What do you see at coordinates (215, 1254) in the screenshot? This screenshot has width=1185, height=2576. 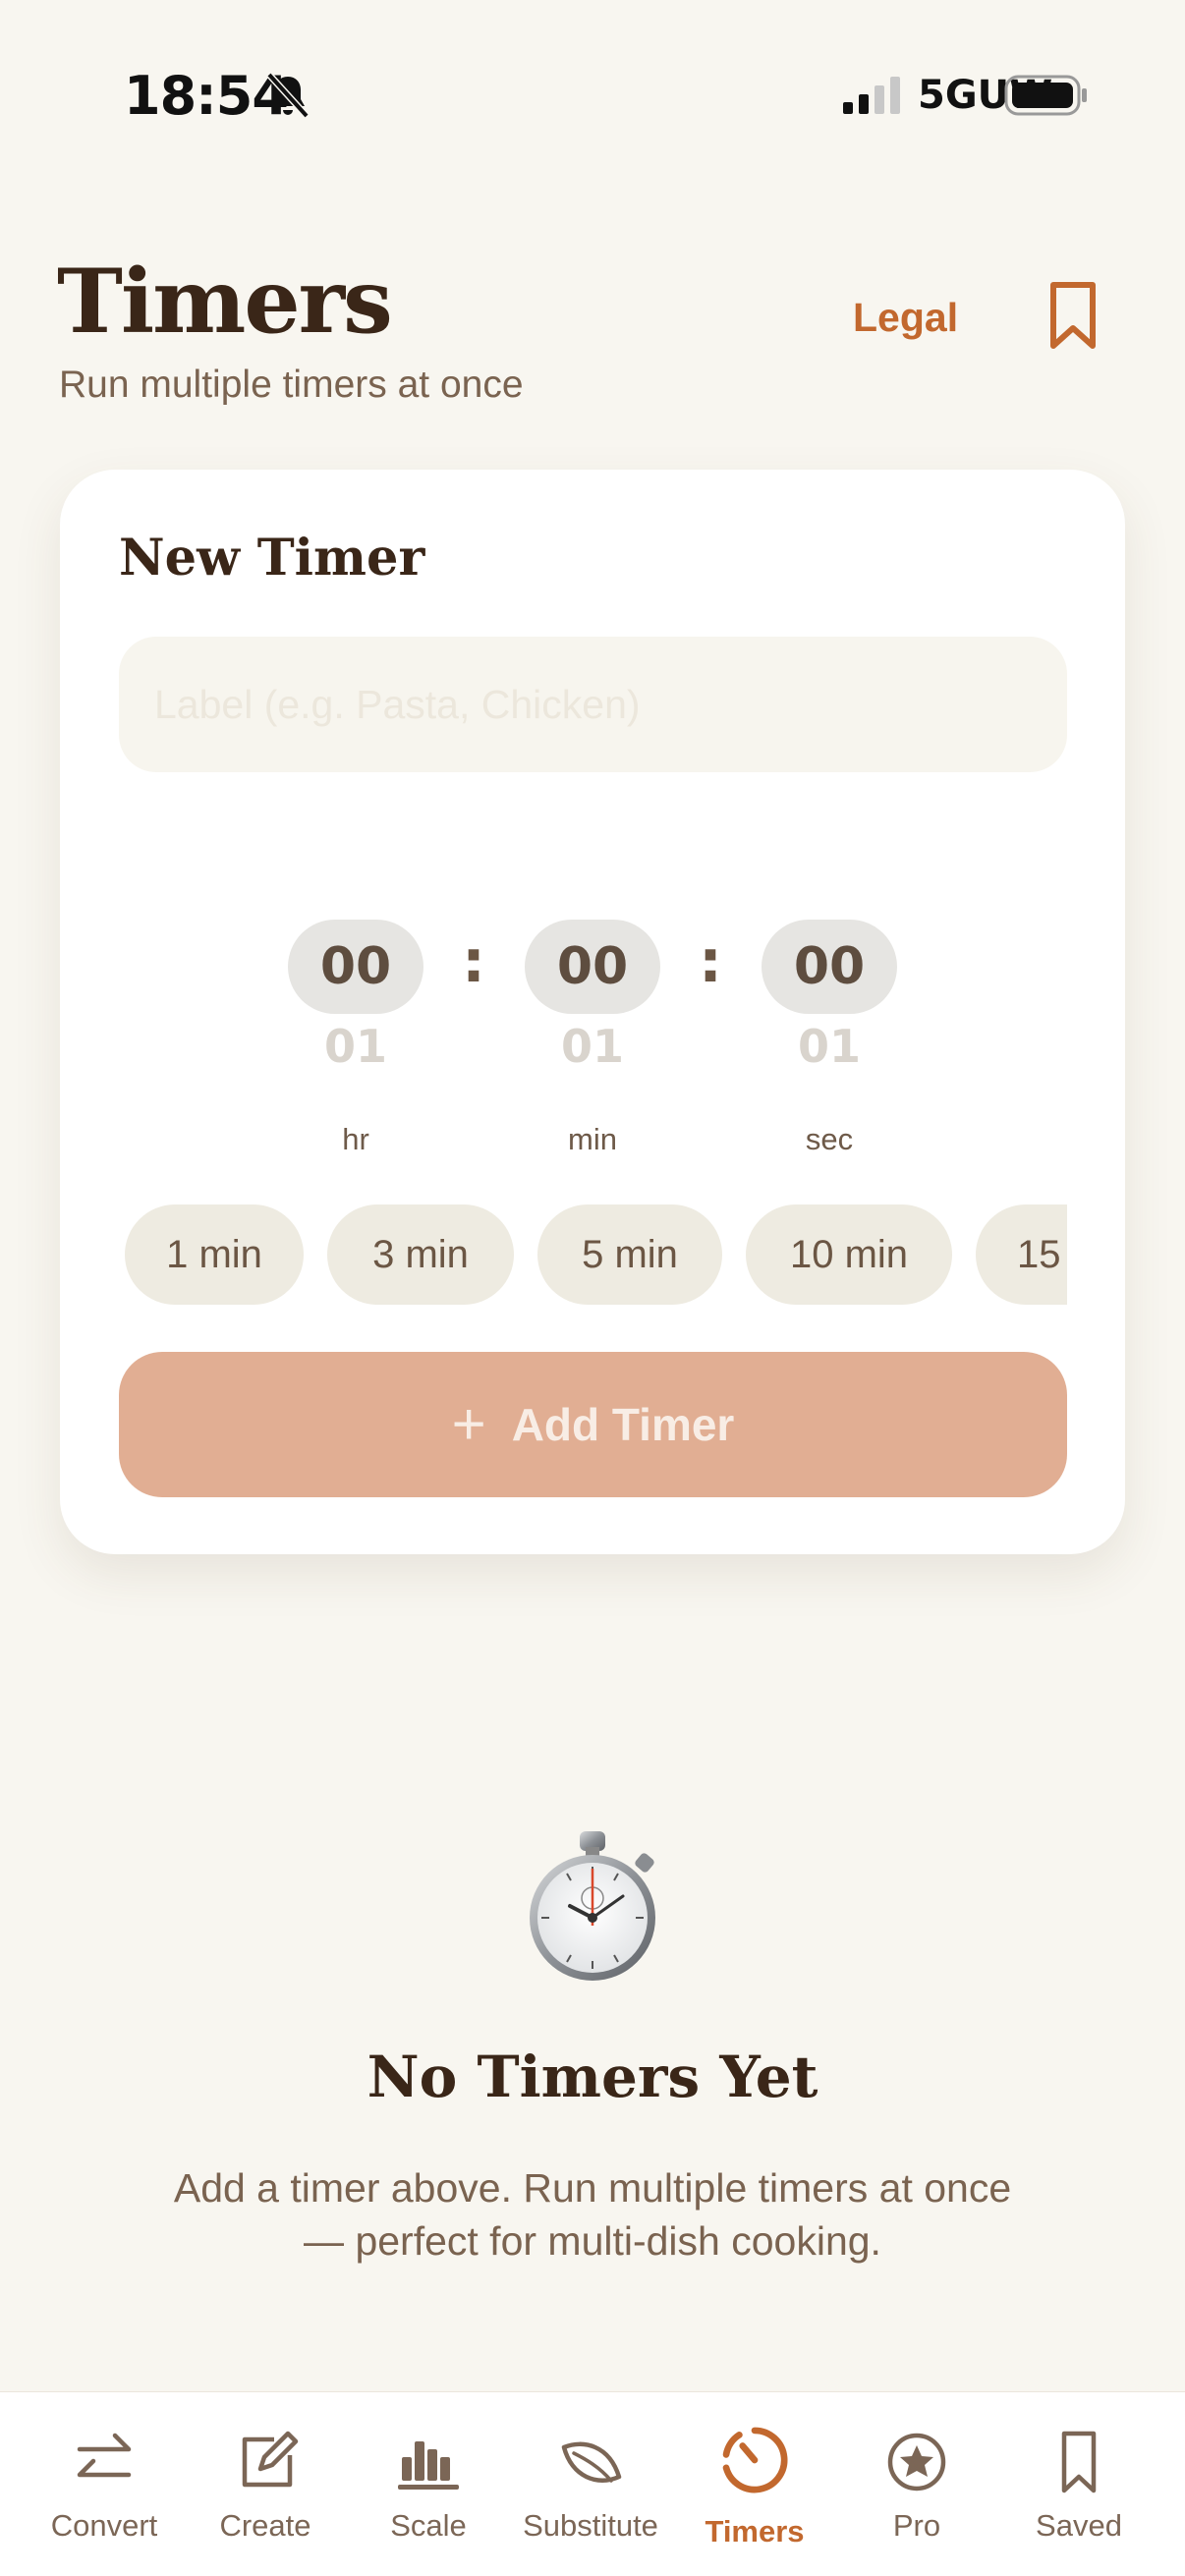 I see `preset-1-min: 1 min` at bounding box center [215, 1254].